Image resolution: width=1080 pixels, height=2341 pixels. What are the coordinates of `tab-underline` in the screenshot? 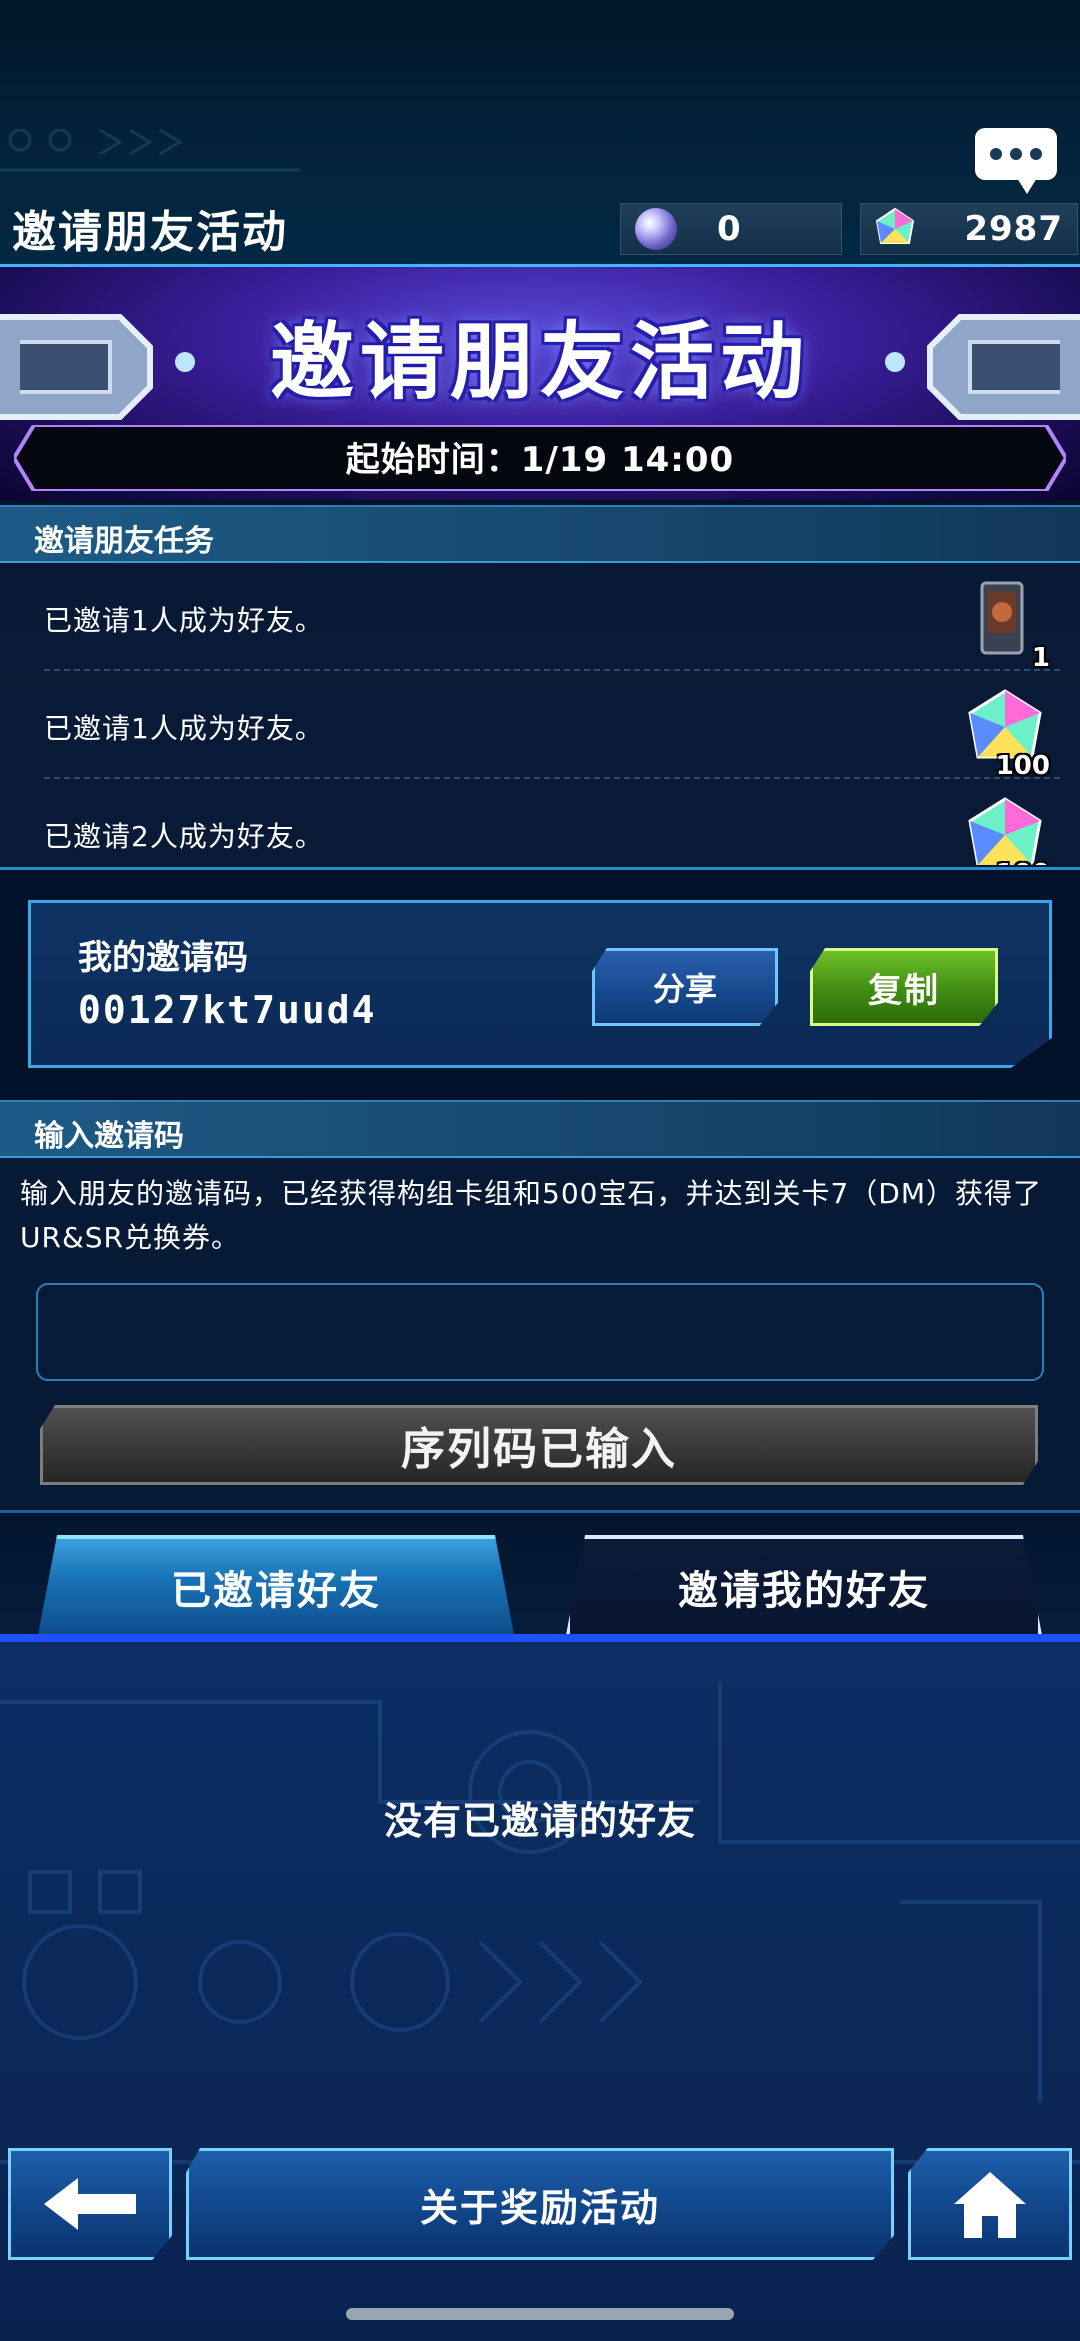 It's located at (540, 1638).